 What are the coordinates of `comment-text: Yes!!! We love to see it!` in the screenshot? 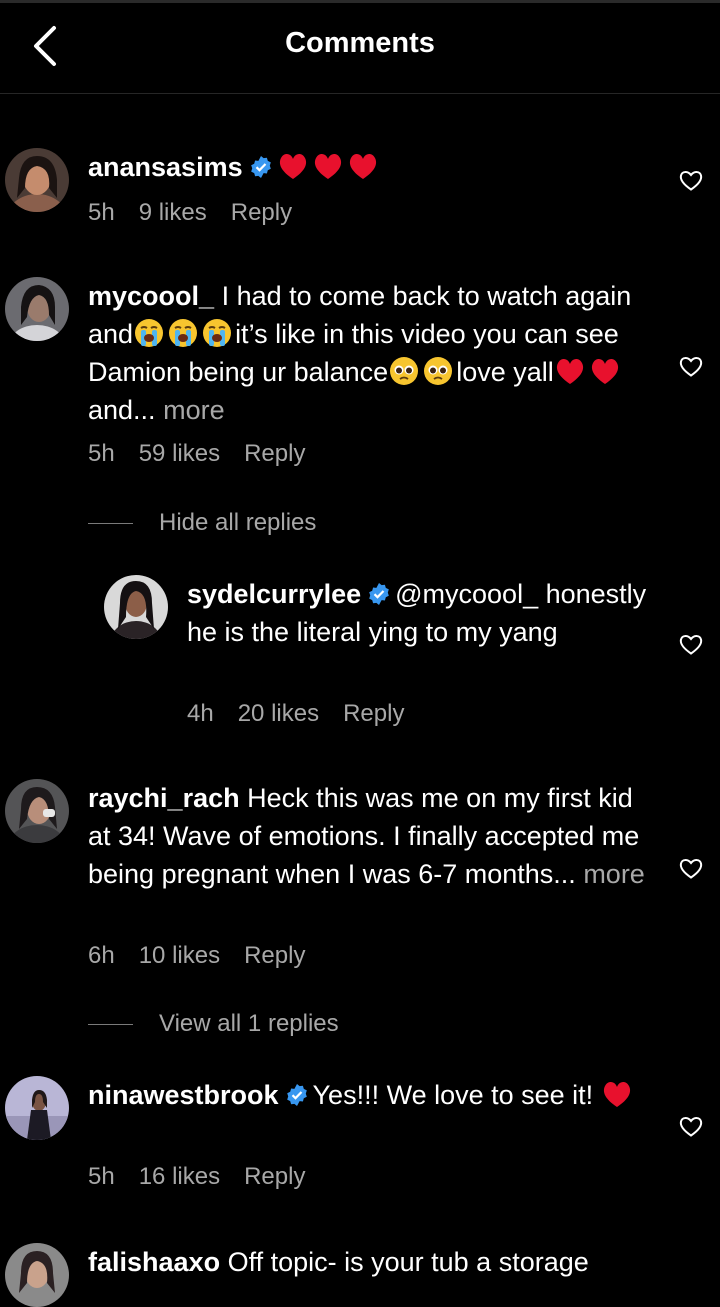 It's located at (453, 1095).